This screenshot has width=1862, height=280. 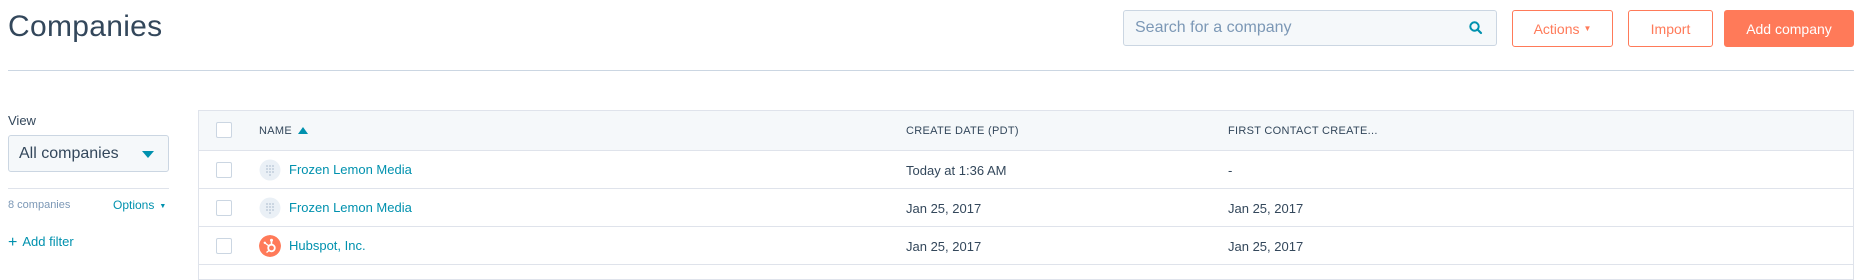 I want to click on view-select: All companies, so click(x=88, y=153).